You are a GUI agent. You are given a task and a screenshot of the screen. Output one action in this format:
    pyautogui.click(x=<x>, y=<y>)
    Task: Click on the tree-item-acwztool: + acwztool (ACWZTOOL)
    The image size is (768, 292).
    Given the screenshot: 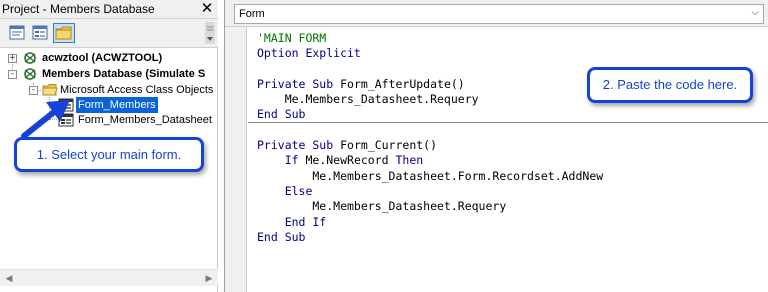 What is the action you would take?
    pyautogui.click(x=109, y=58)
    